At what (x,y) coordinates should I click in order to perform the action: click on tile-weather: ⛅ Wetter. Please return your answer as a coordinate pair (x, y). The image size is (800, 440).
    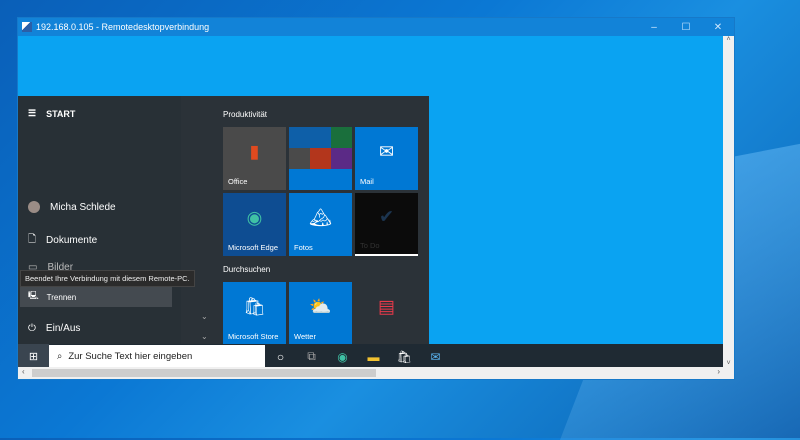
    Looking at the image, I should click on (320, 313).